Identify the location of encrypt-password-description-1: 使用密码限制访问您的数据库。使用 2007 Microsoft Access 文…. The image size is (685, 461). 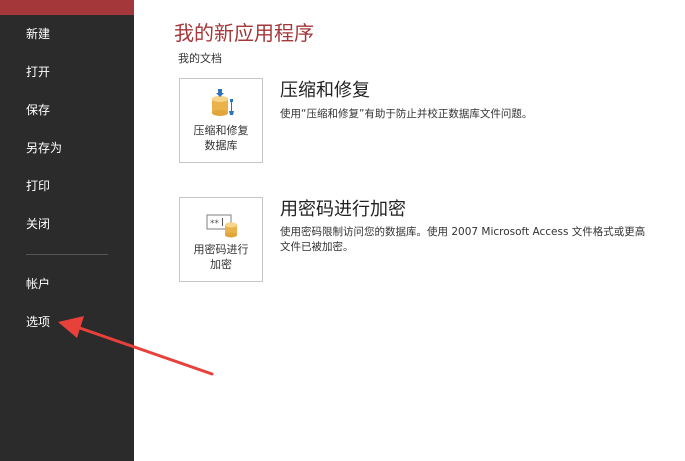
(463, 232).